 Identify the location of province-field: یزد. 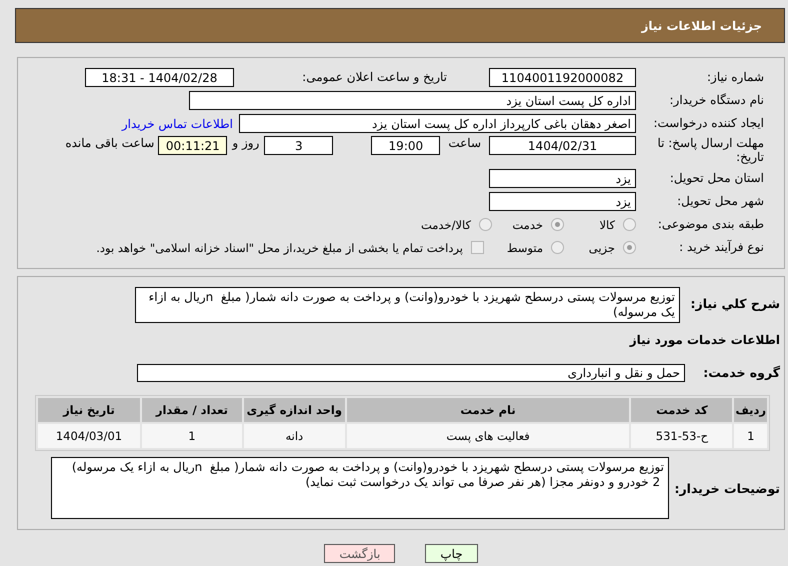
(562, 178).